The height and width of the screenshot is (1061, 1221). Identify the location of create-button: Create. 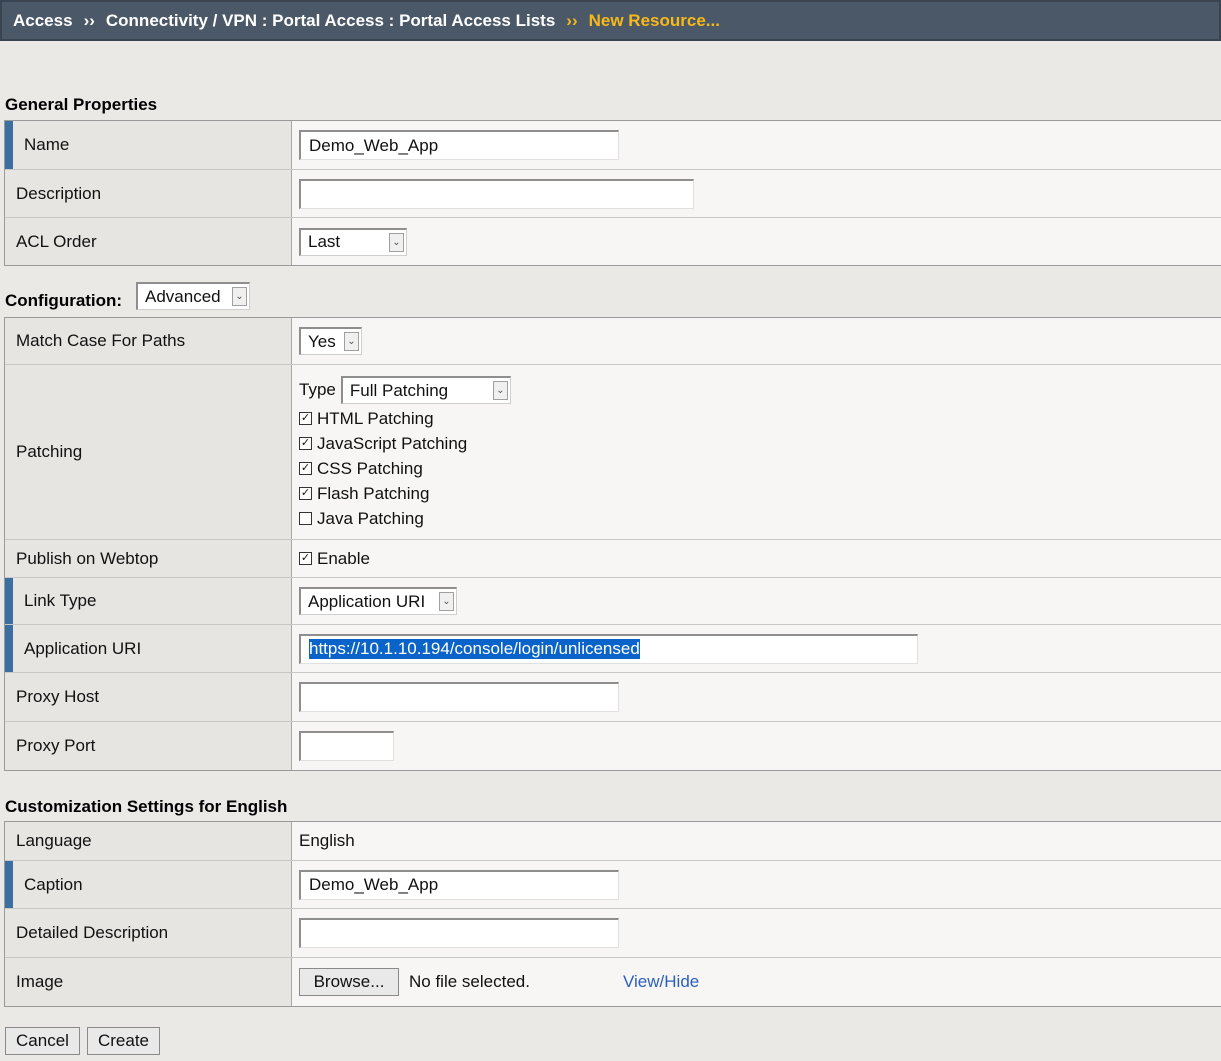
(123, 1041).